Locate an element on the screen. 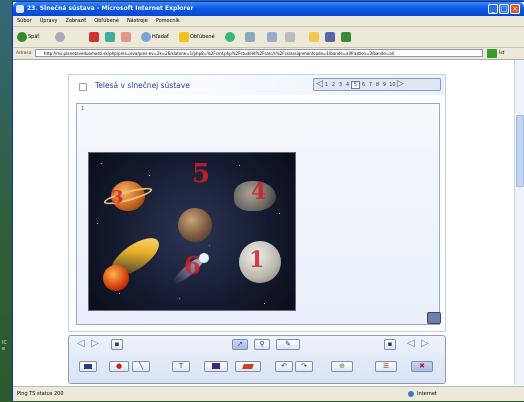 The height and width of the screenshot is (402, 524). go-arrow-icon is located at coordinates (492, 53).